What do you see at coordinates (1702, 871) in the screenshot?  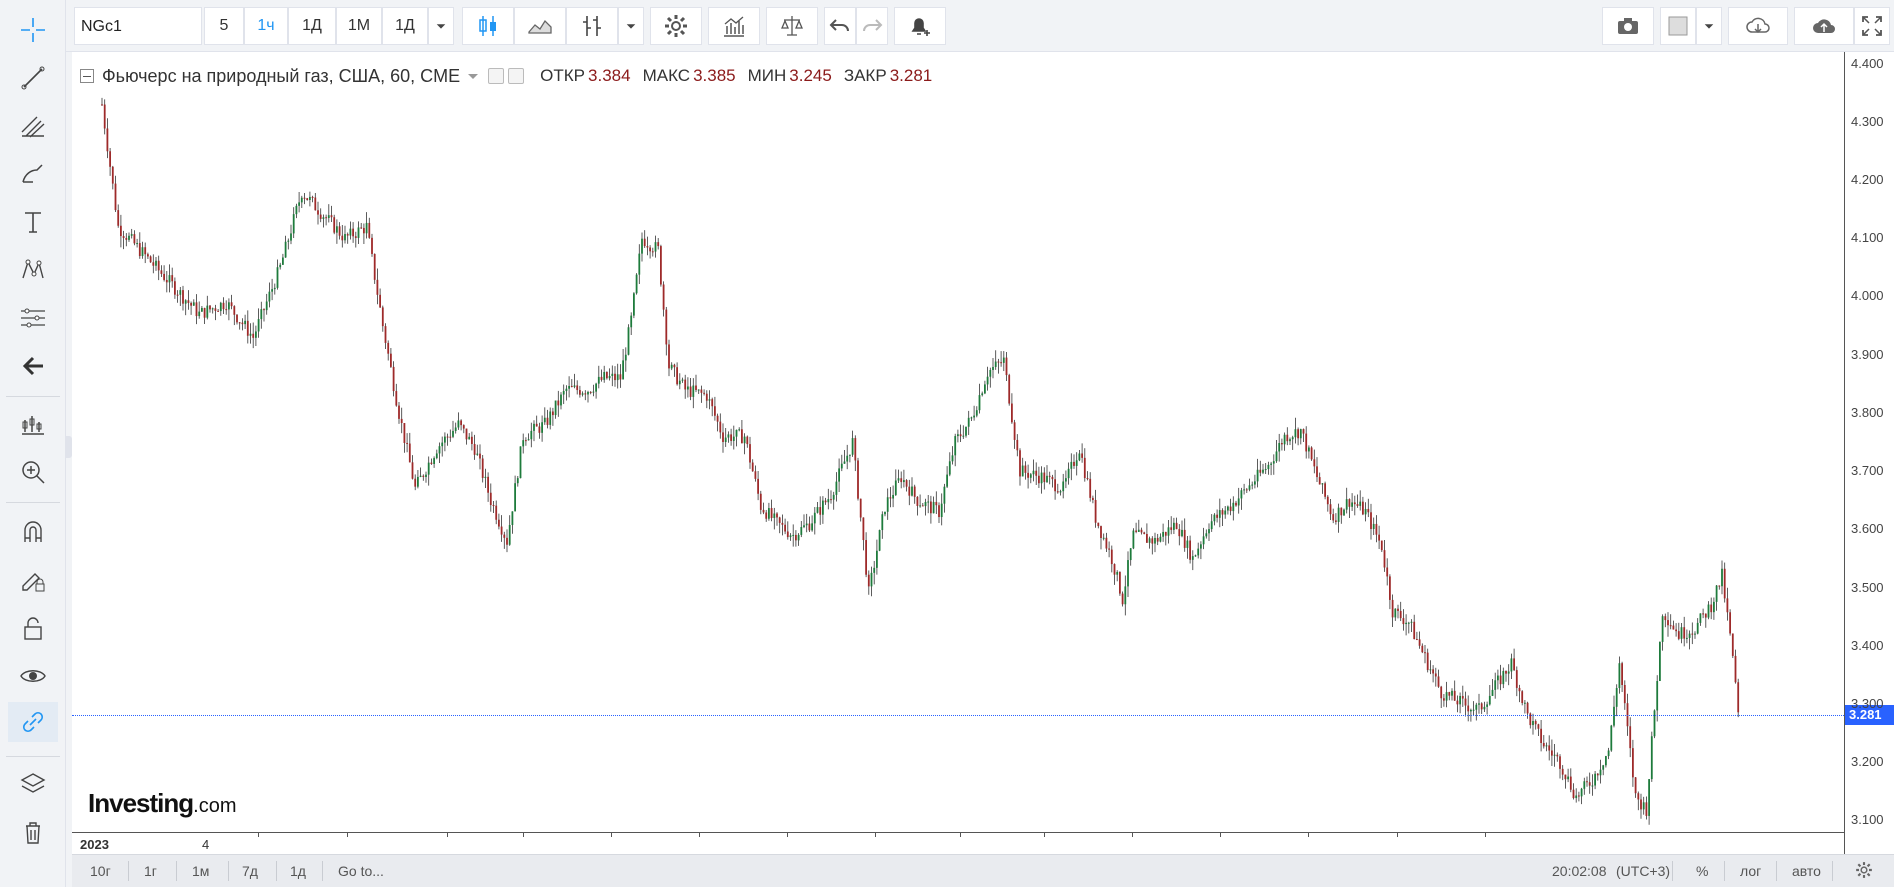 I see `percent-toggle: %` at bounding box center [1702, 871].